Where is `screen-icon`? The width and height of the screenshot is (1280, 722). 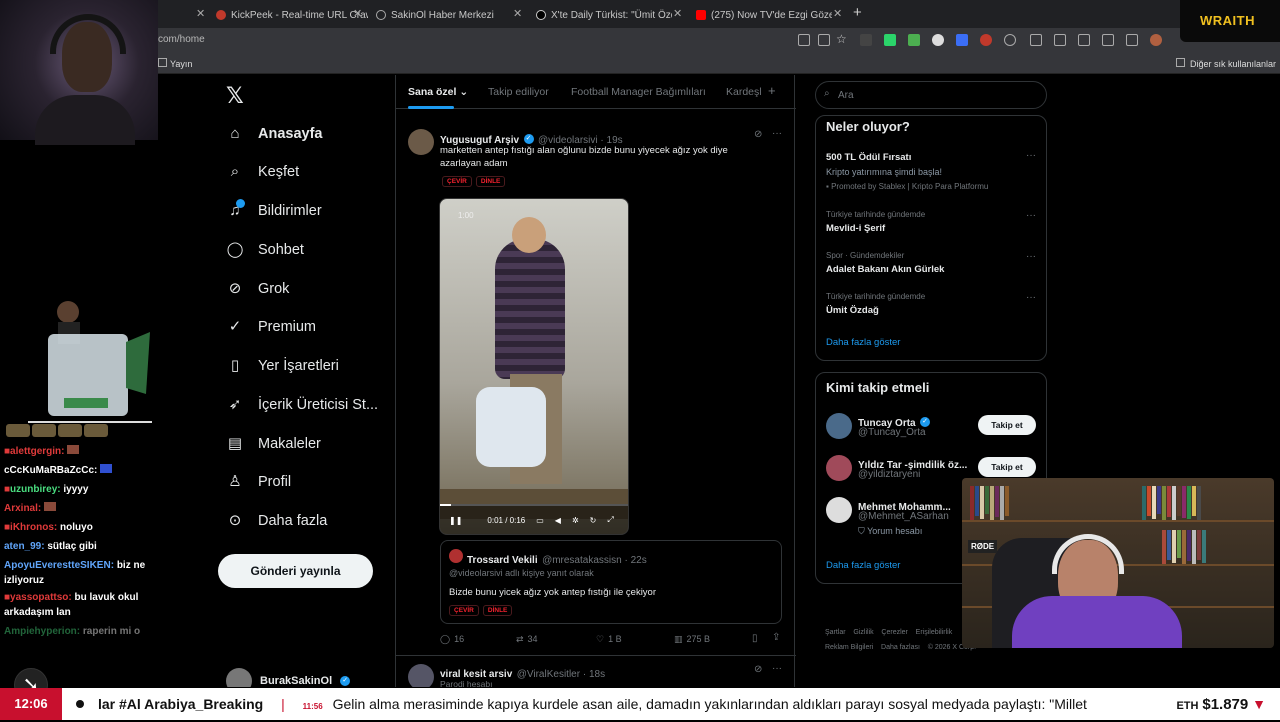
screen-icon is located at coordinates (804, 40).